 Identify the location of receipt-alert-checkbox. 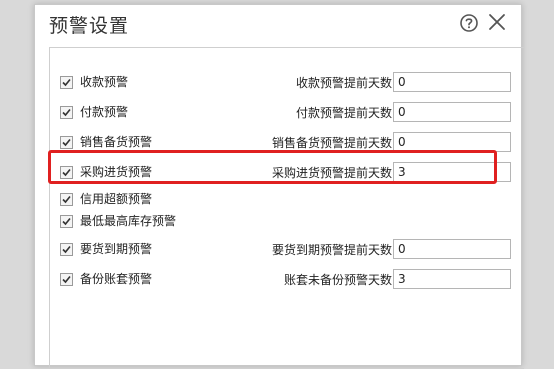
(66, 82).